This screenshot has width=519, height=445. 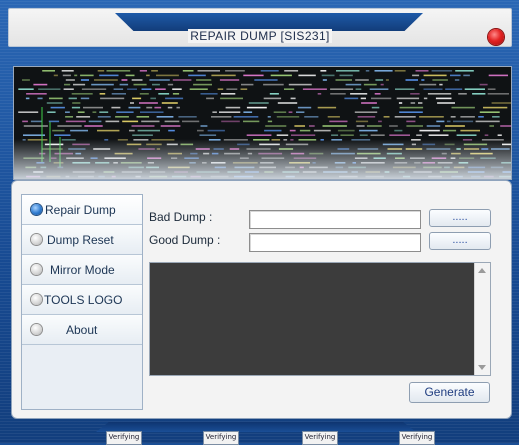 I want to click on sidebar-item-dump-reset: Dump Reset, so click(x=82, y=240).